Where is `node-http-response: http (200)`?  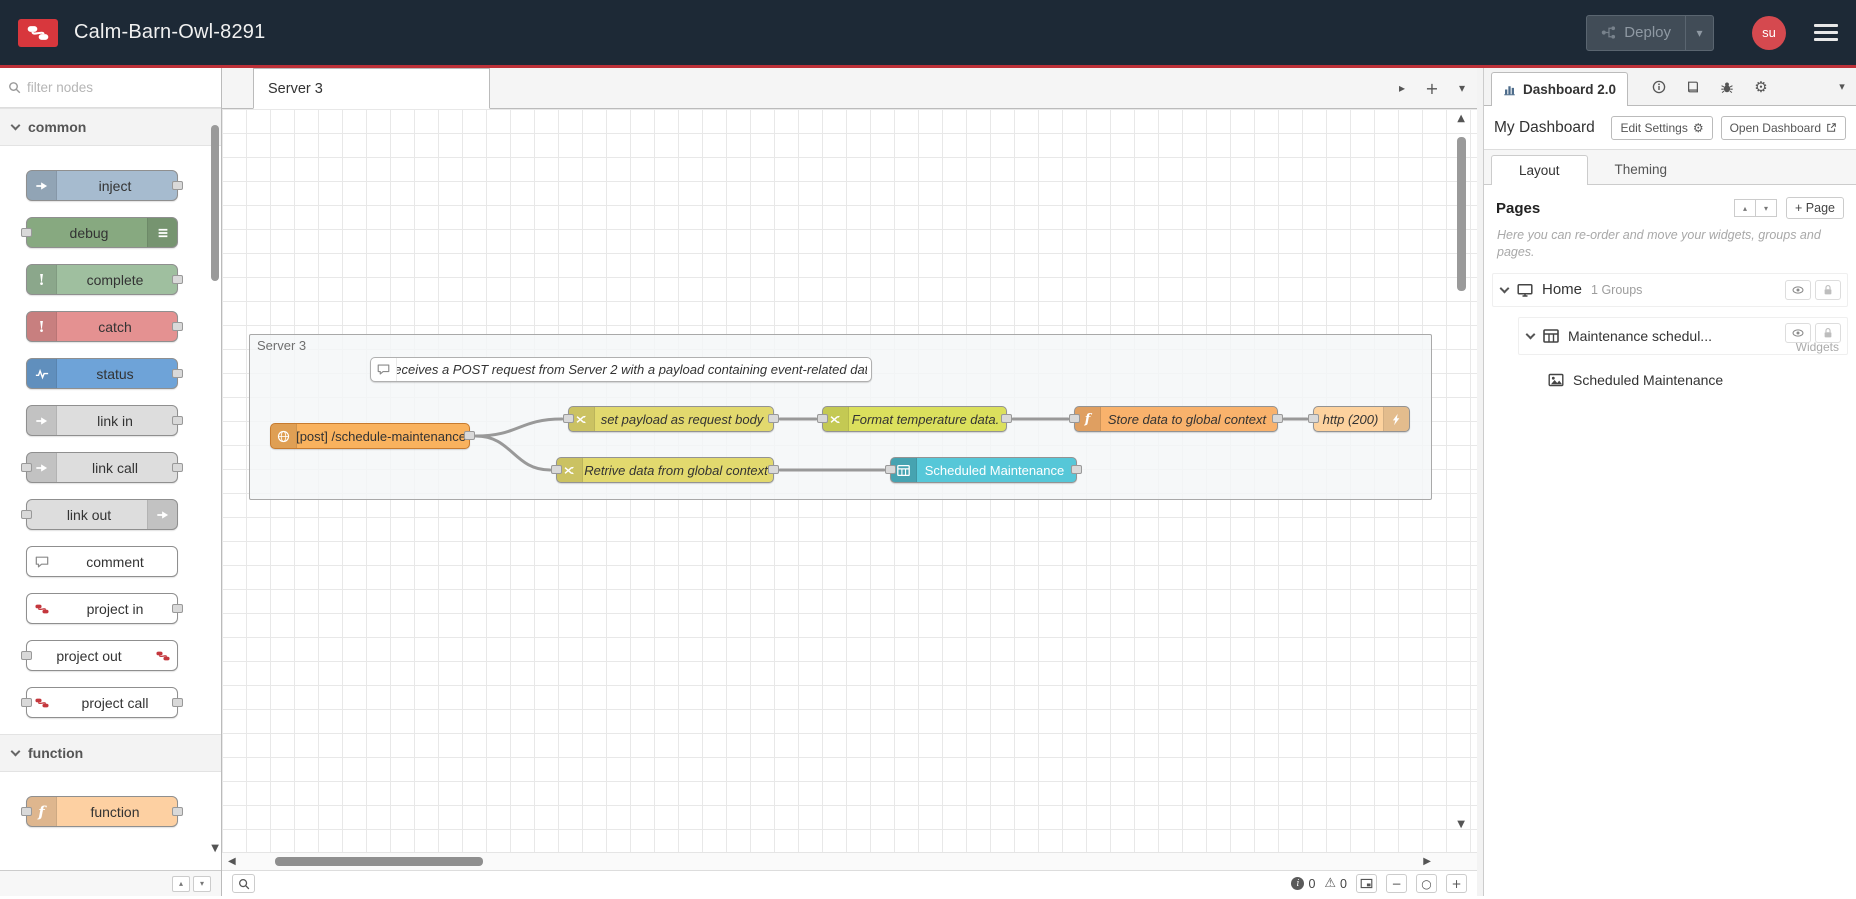
node-http-response: http (200) is located at coordinates (1359, 419).